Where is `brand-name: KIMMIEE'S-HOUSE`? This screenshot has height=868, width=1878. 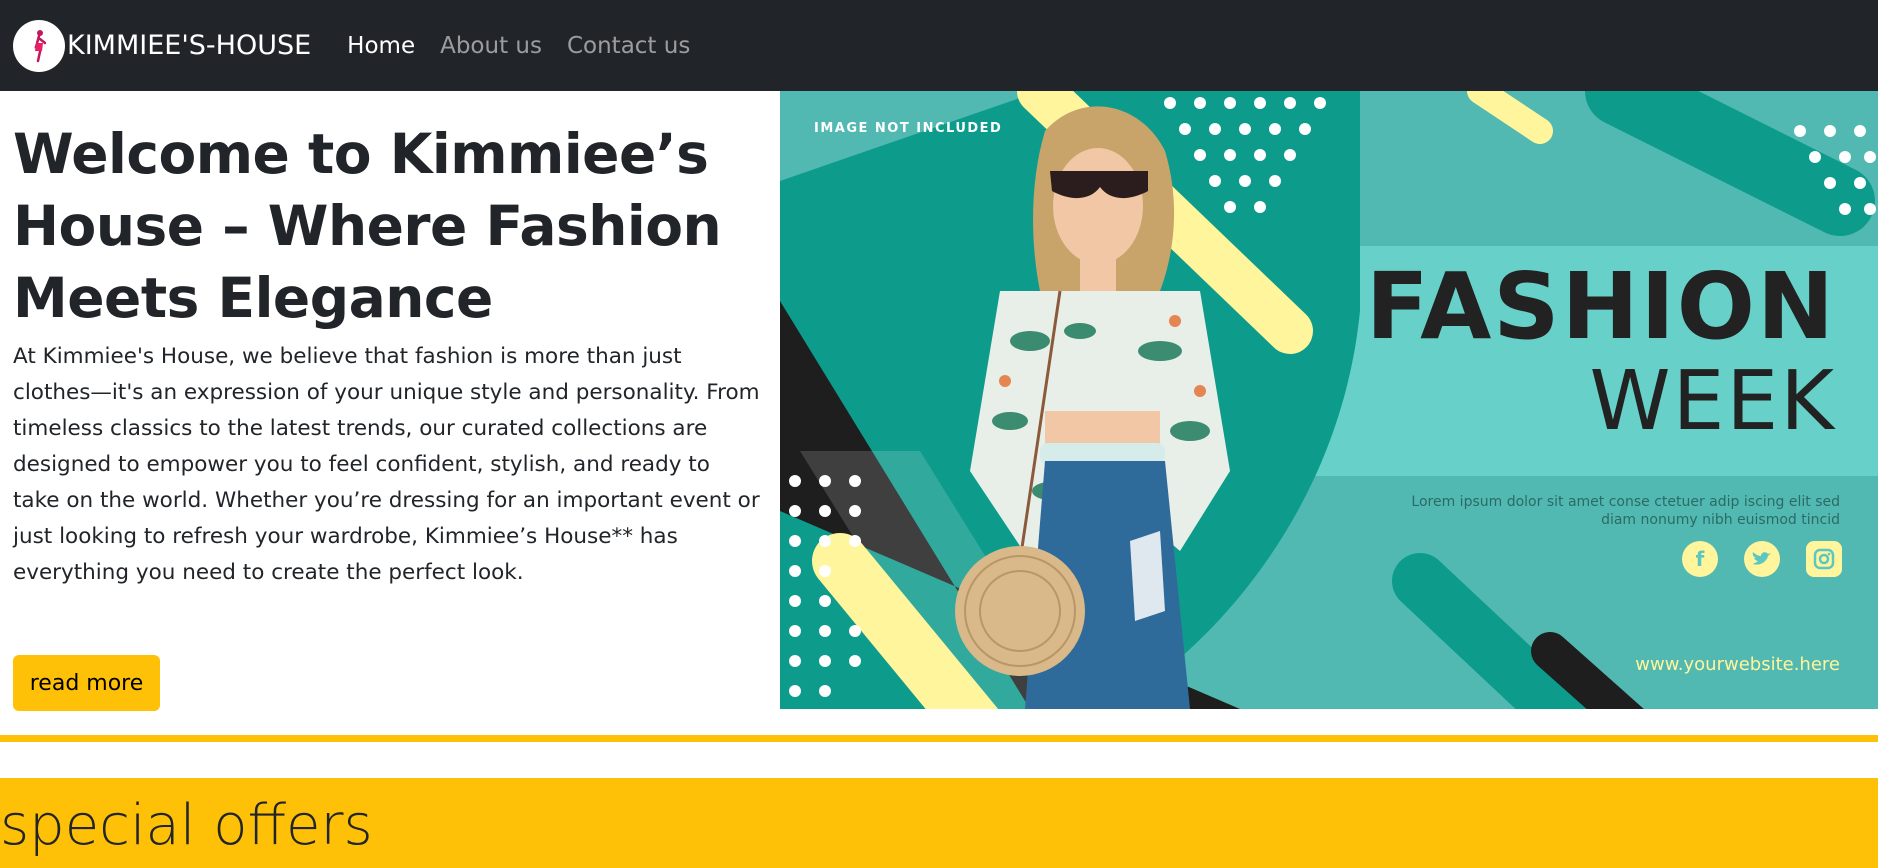
brand-name: KIMMIEE'S-HOUSE is located at coordinates (189, 45).